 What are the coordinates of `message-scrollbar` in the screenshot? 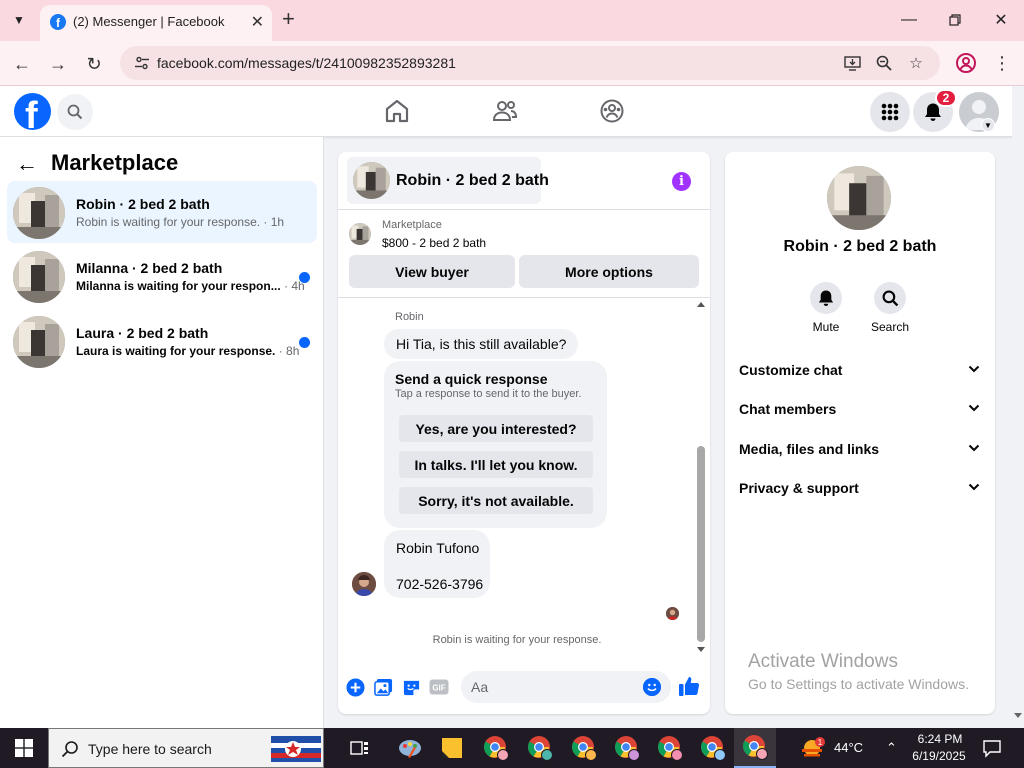 It's located at (701, 477).